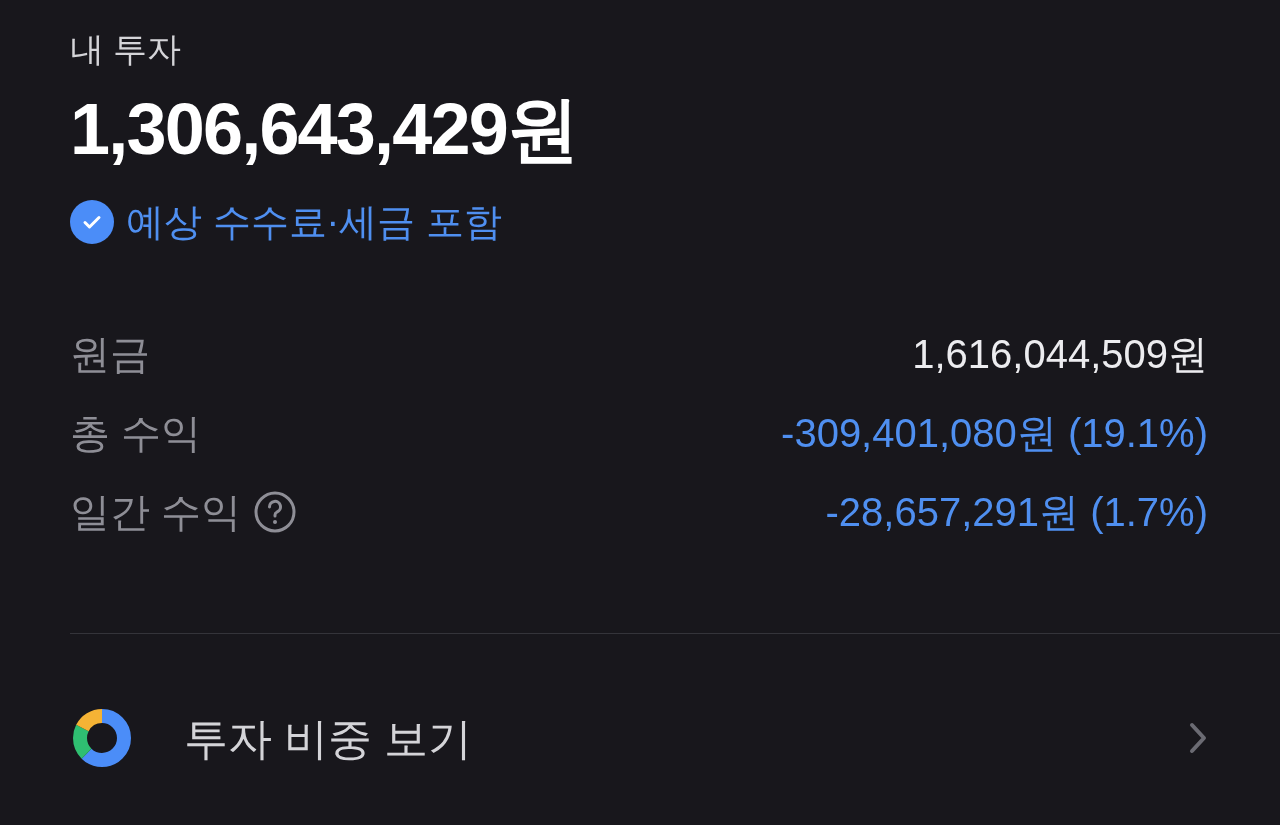 Image resolution: width=1280 pixels, height=825 pixels. Describe the element at coordinates (994, 433) in the screenshot. I see `summary-value: -309,401,080원 (19.1%)` at that location.